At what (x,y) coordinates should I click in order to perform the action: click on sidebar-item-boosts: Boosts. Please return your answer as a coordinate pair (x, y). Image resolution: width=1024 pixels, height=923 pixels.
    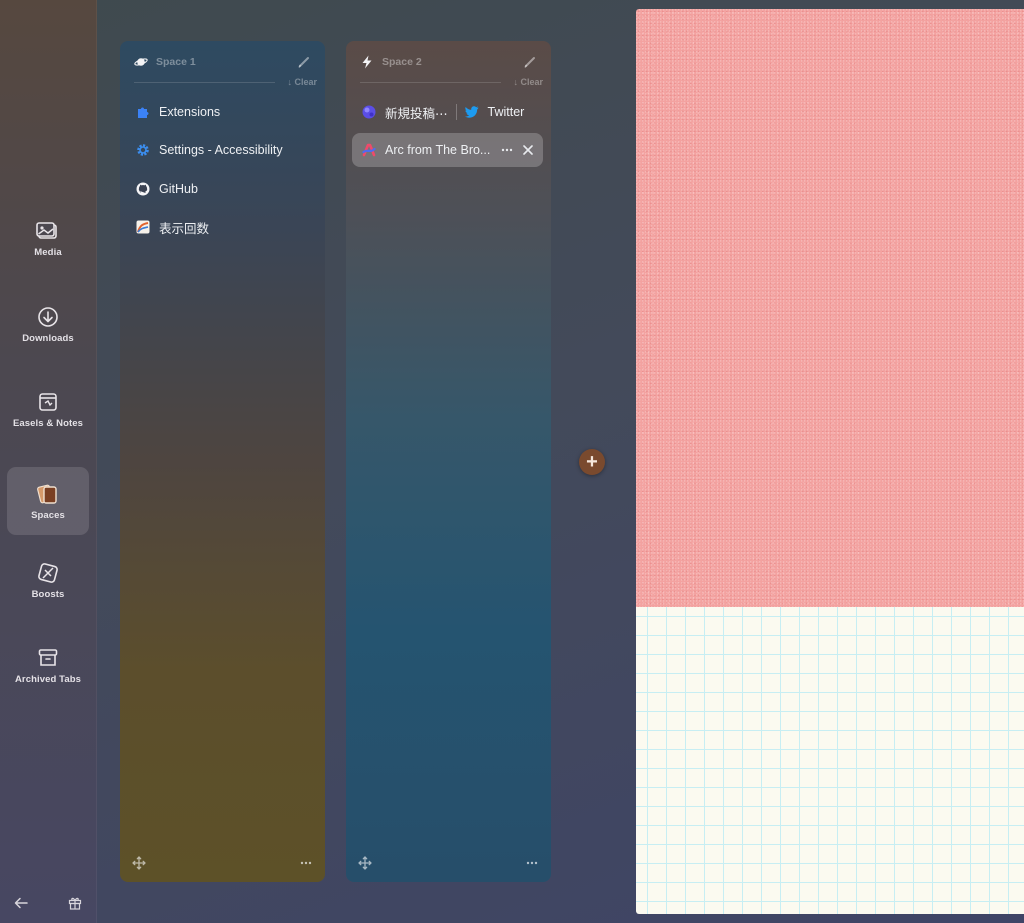
    Looking at the image, I should click on (48, 580).